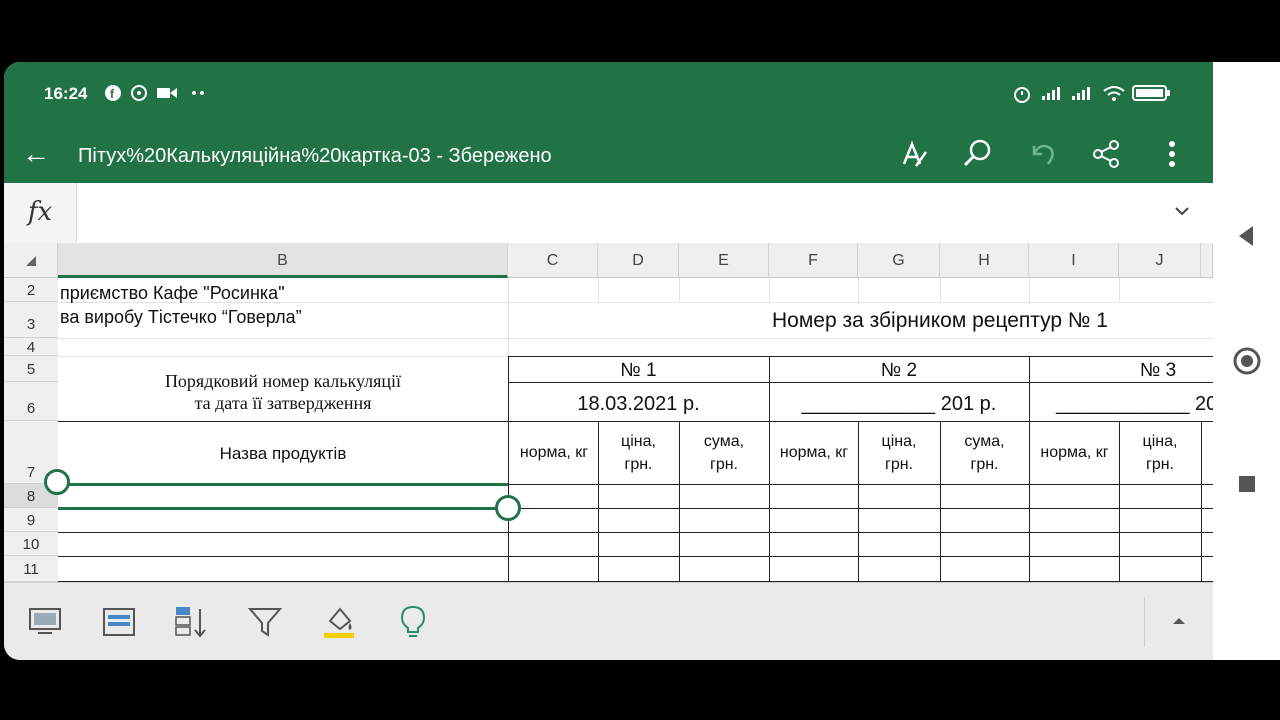 This screenshot has width=1280, height=720. Describe the element at coordinates (1151, 93) in the screenshot. I see `battery-icon` at that location.